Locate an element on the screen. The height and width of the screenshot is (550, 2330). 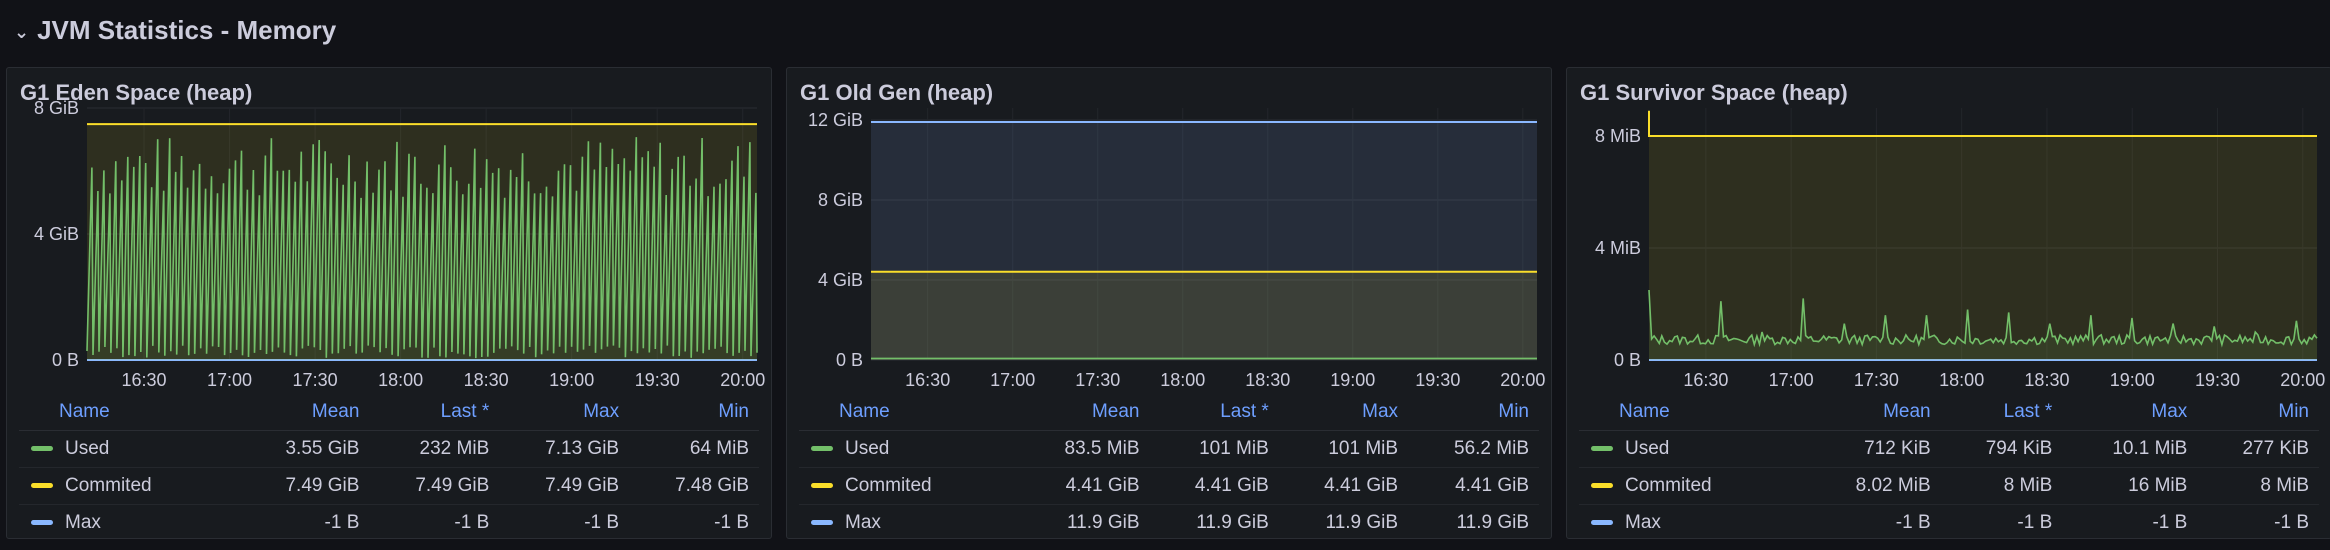
legend-value-min: 11.9 GiB is located at coordinates (1492, 522).